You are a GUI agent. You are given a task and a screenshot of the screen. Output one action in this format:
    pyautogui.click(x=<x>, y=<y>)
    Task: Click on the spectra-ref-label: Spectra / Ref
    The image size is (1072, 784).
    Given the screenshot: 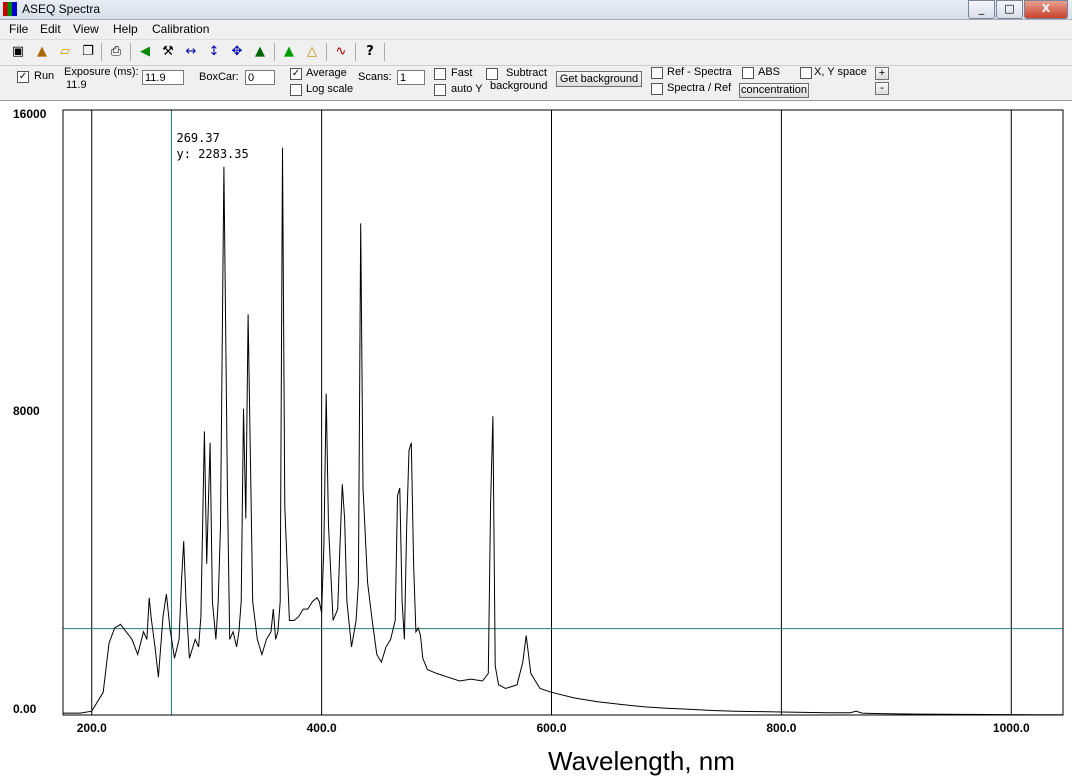 What is the action you would take?
    pyautogui.click(x=699, y=88)
    